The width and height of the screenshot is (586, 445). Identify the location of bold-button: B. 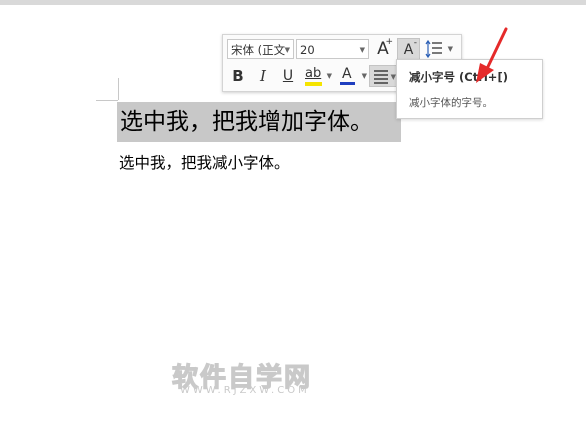
(238, 76).